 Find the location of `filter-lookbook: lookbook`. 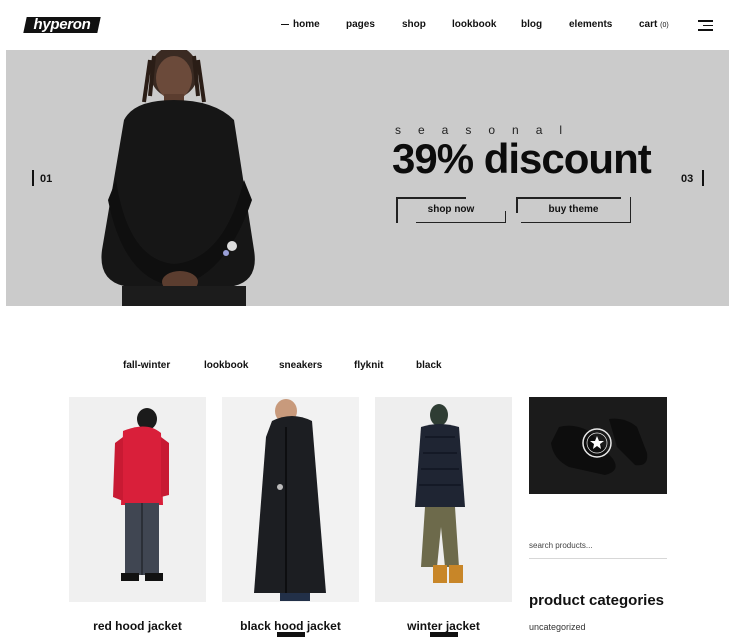

filter-lookbook: lookbook is located at coordinates (226, 365).